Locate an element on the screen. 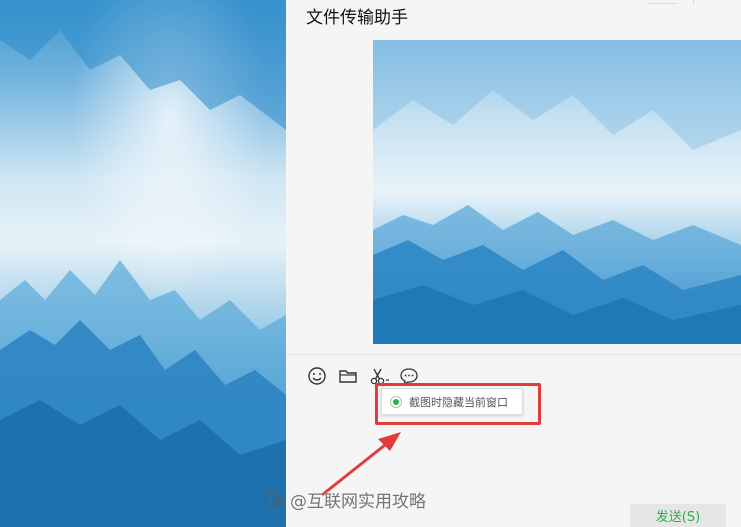 The image size is (741, 527). screenshot-options-popup: 截图时隐藏当前窗口 is located at coordinates (452, 401).